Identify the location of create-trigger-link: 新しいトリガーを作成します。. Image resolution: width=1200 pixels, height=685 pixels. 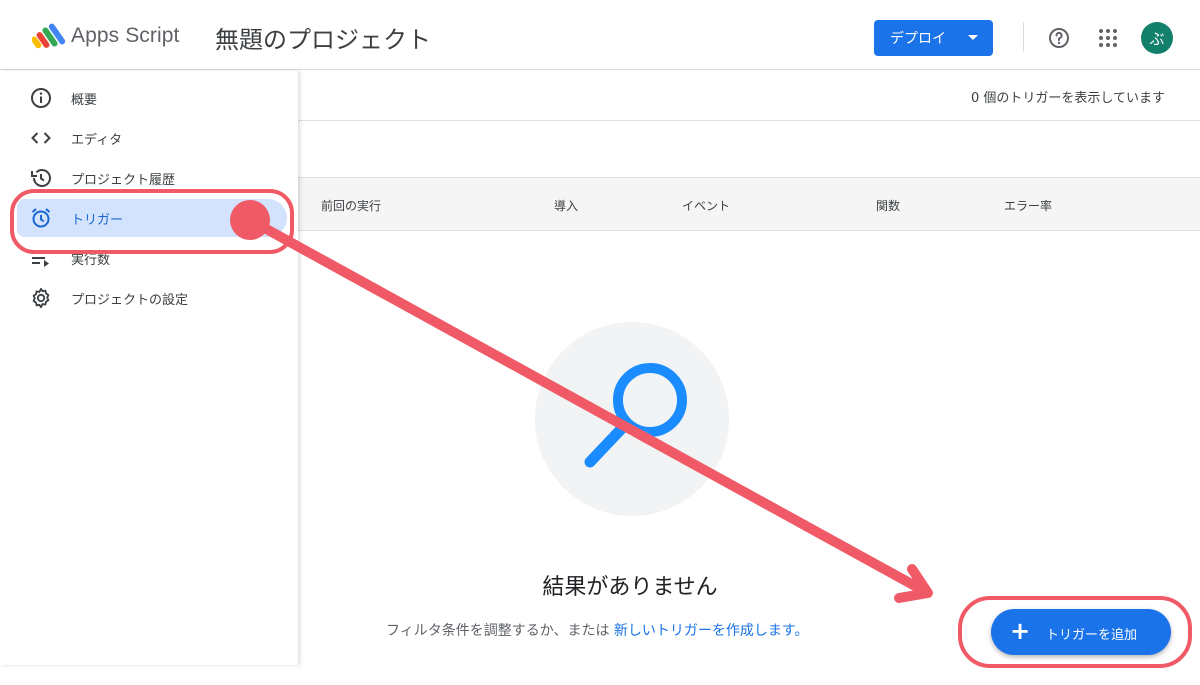
(711, 631).